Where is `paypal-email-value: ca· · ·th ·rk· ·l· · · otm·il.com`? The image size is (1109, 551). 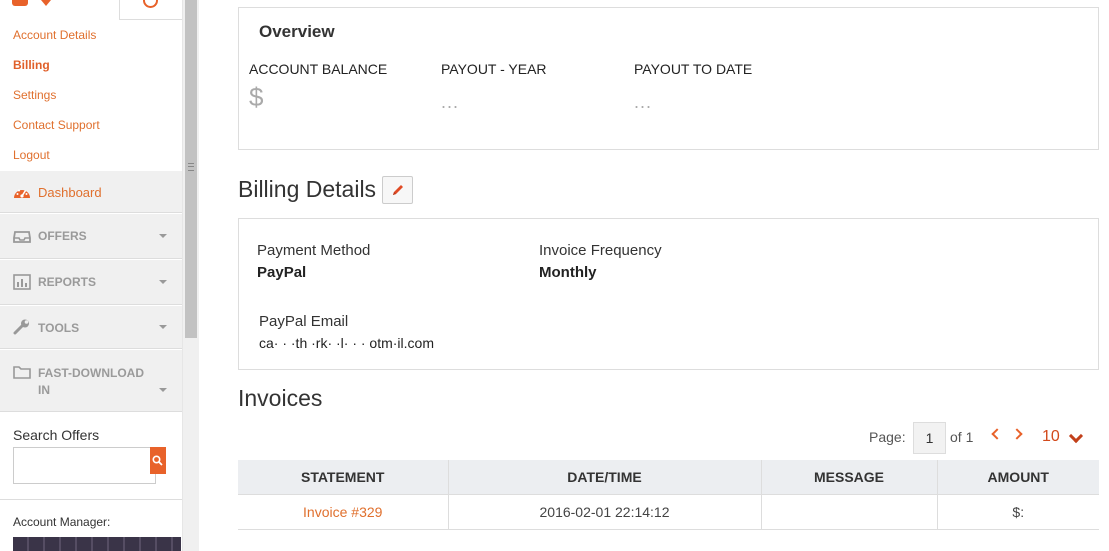
paypal-email-value: ca· · ·th ·rk· ·l· · · otm·il.com is located at coordinates (346, 343).